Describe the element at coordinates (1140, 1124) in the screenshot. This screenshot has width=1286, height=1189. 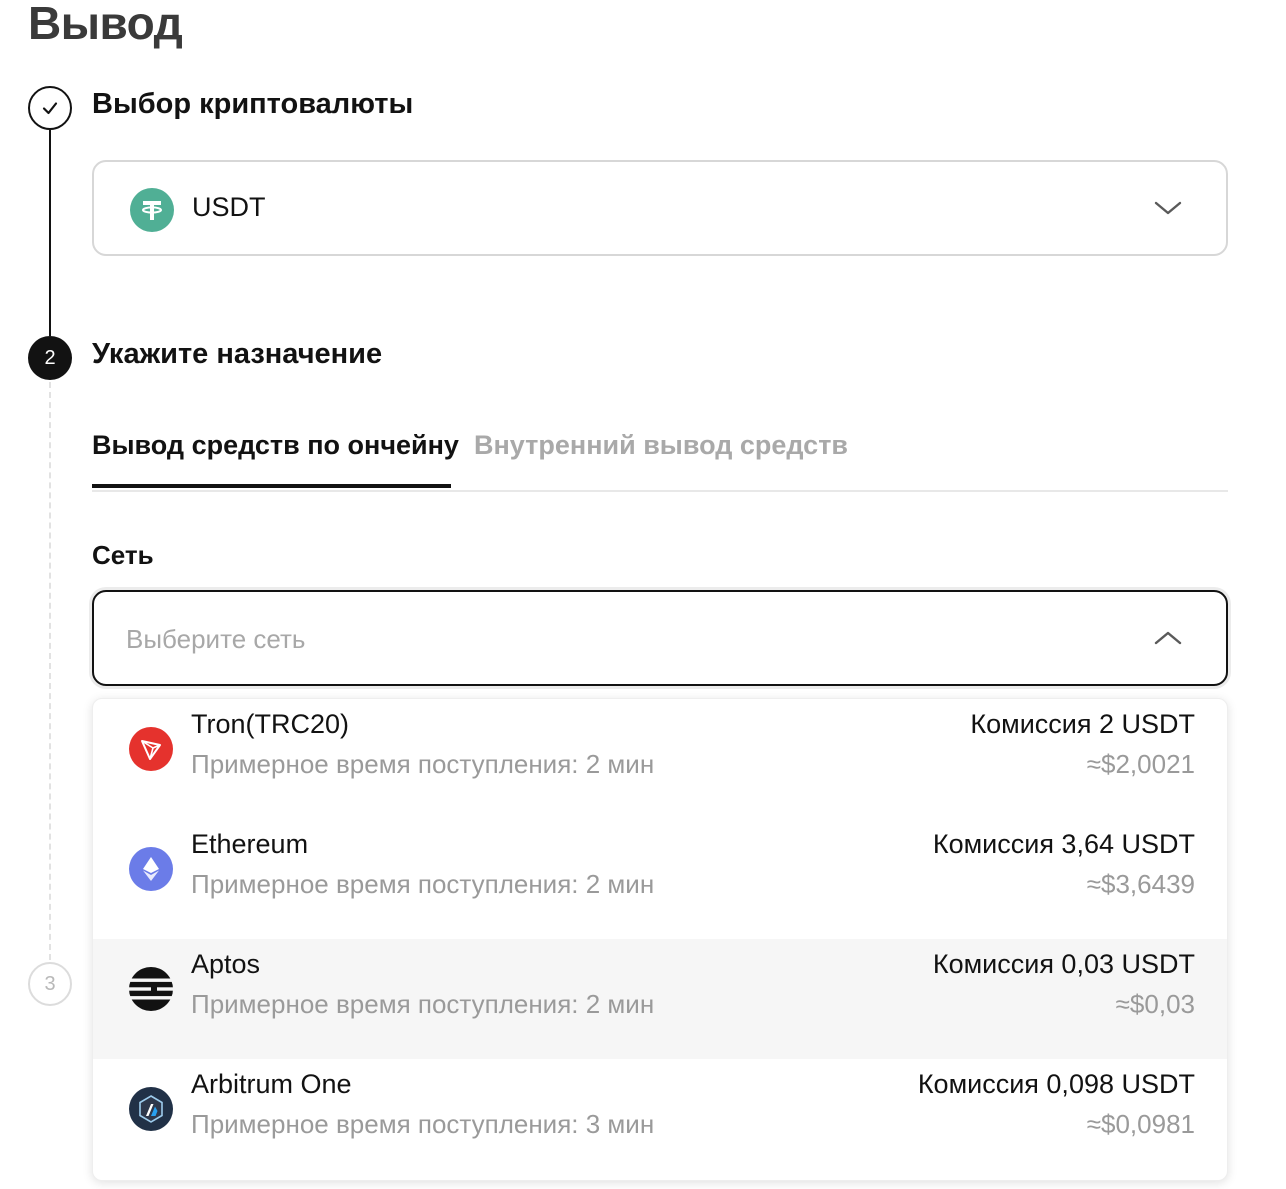
I see `network-fee-usd: ≈$0,0981` at that location.